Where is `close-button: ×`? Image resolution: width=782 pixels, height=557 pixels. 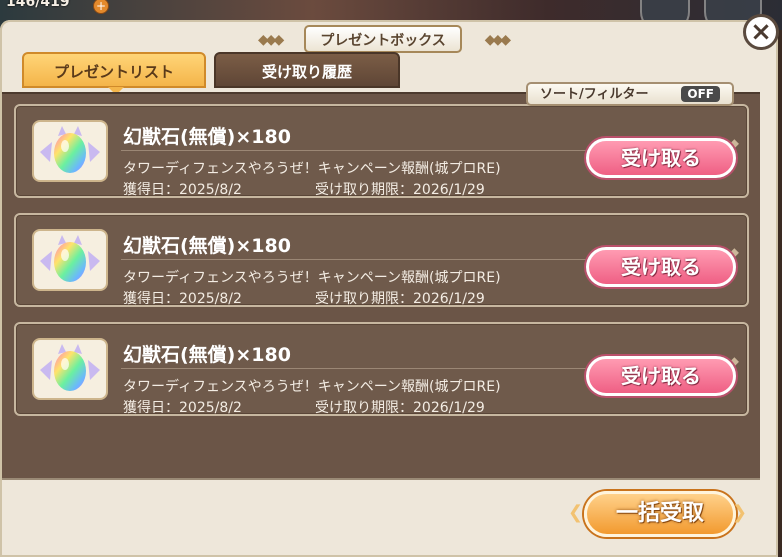 close-button: × is located at coordinates (761, 32).